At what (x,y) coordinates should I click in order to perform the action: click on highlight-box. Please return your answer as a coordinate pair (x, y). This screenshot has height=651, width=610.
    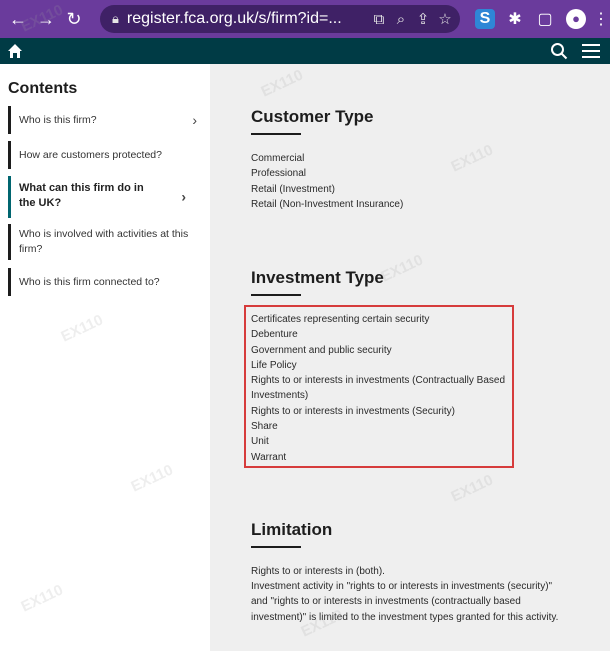
    Looking at the image, I should click on (379, 386).